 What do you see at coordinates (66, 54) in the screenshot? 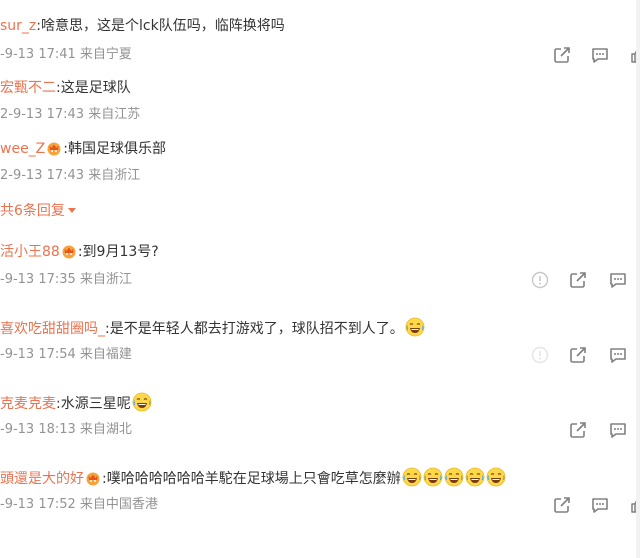
I see `comment-meta: -9-13 17:41 来自宁夏` at bounding box center [66, 54].